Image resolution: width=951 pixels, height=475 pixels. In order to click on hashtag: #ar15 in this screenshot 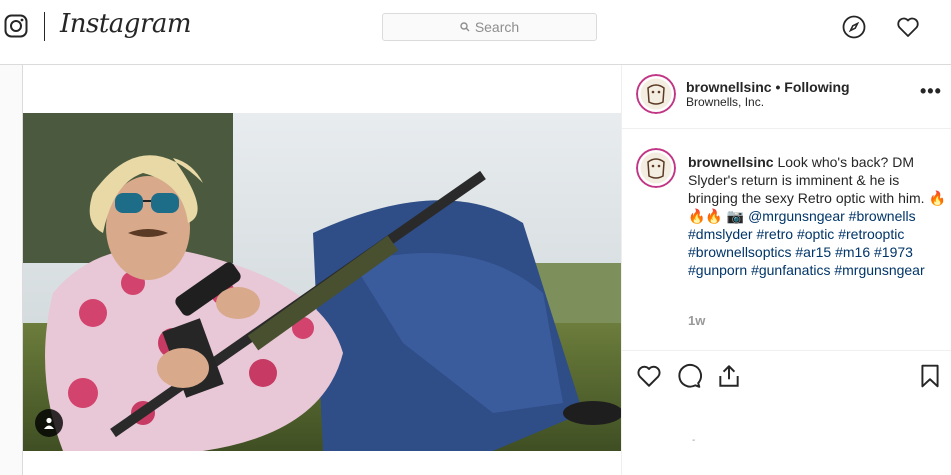, I will do `click(813, 252)`.